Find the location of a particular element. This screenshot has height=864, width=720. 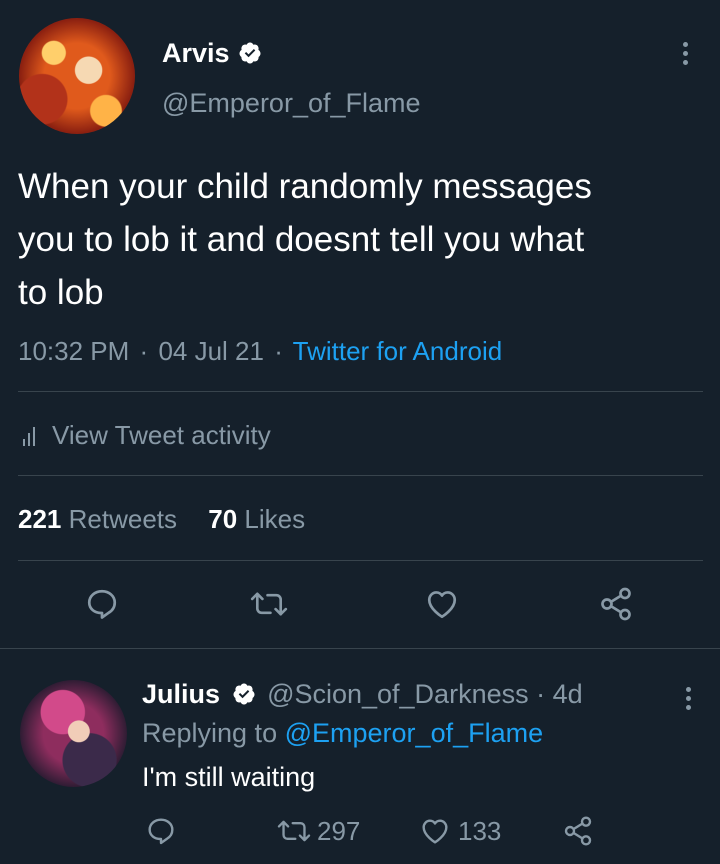

retweets-label: Retweets is located at coordinates (123, 519).